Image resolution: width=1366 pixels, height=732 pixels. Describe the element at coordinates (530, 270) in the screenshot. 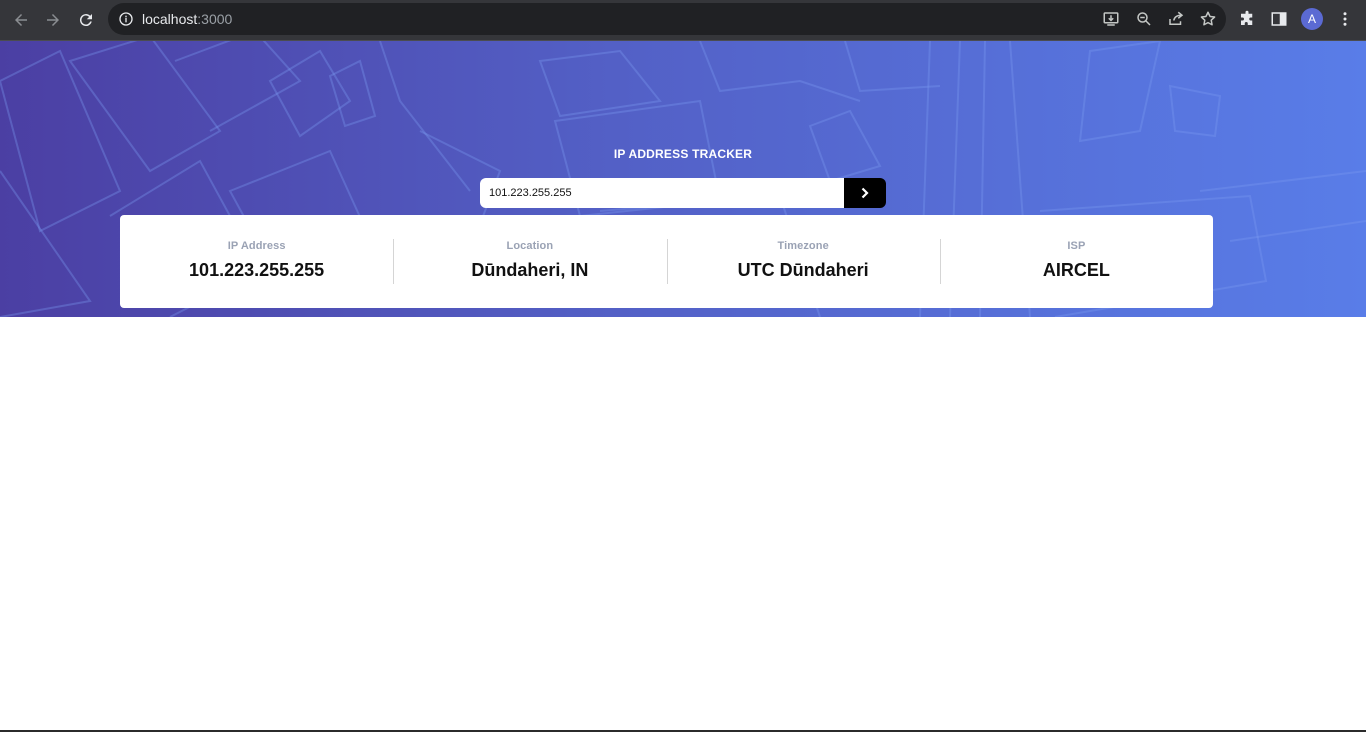

I see `location-value: Dūndaheri, IN` at that location.